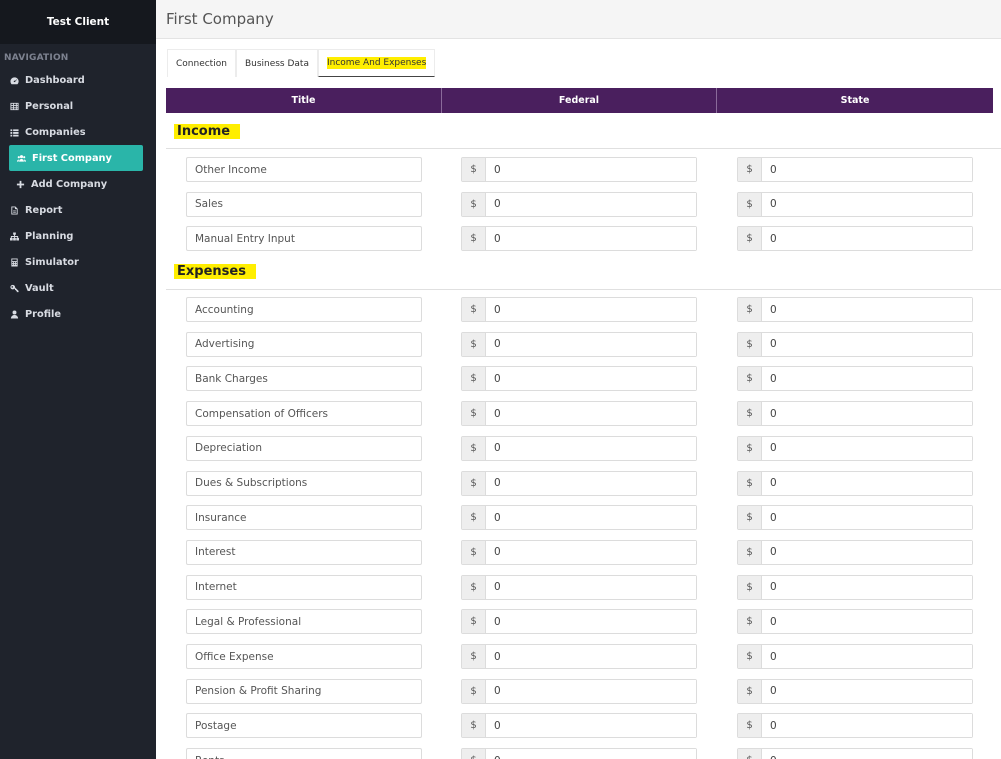 This screenshot has width=1001, height=759. I want to click on income-divider, so click(583, 148).